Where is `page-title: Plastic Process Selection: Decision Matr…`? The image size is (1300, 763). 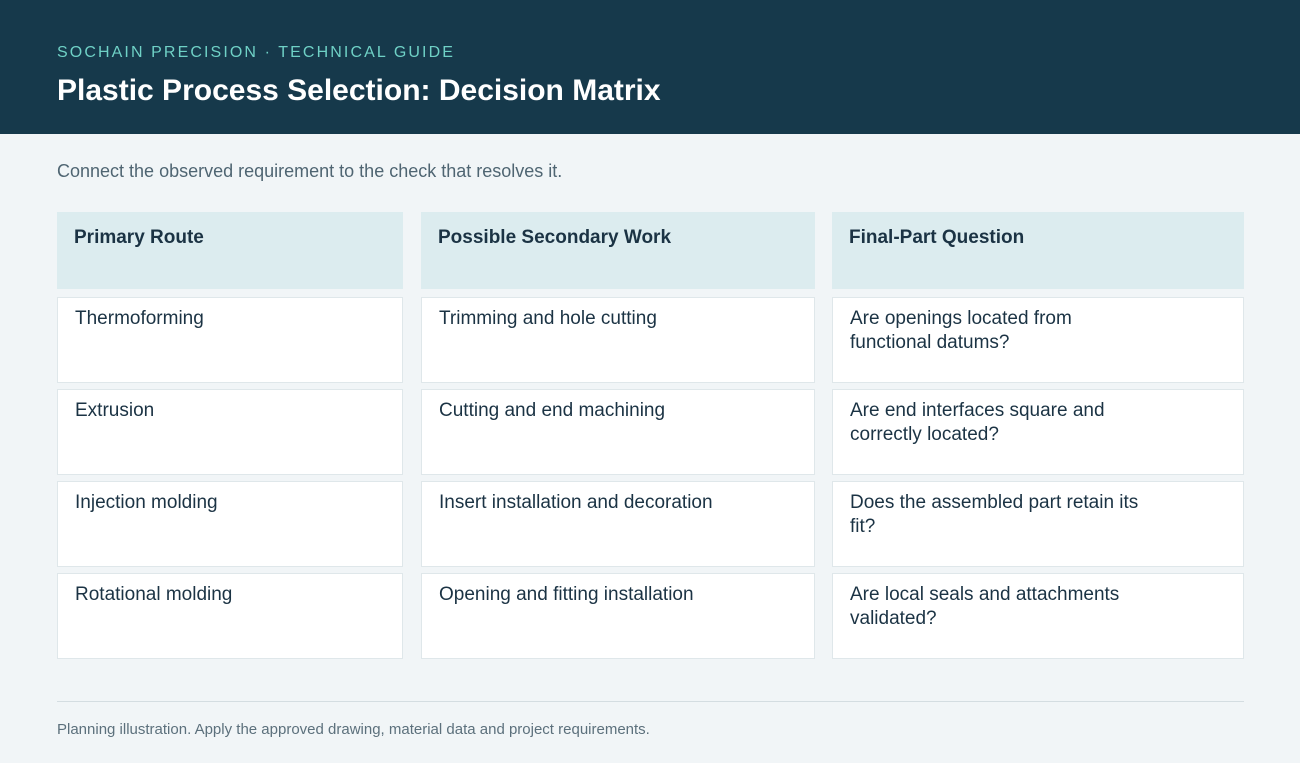
page-title: Plastic Process Selection: Decision Matr… is located at coordinates (359, 90).